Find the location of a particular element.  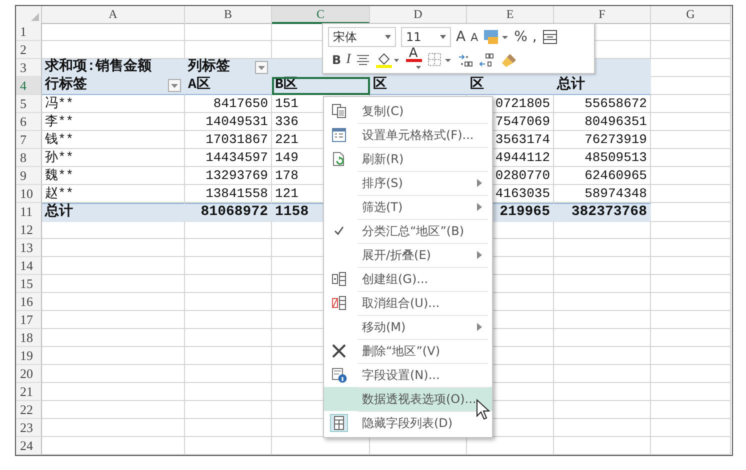

decrease-font-size-button: A is located at coordinates (474, 37).